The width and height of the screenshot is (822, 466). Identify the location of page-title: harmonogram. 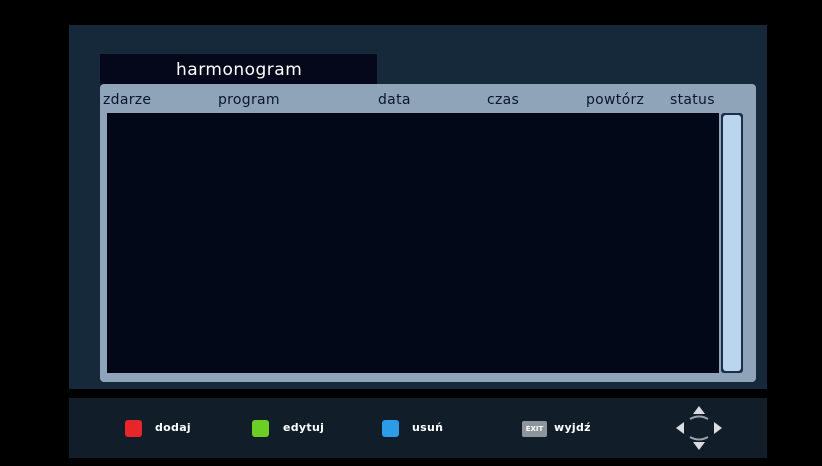
(239, 70).